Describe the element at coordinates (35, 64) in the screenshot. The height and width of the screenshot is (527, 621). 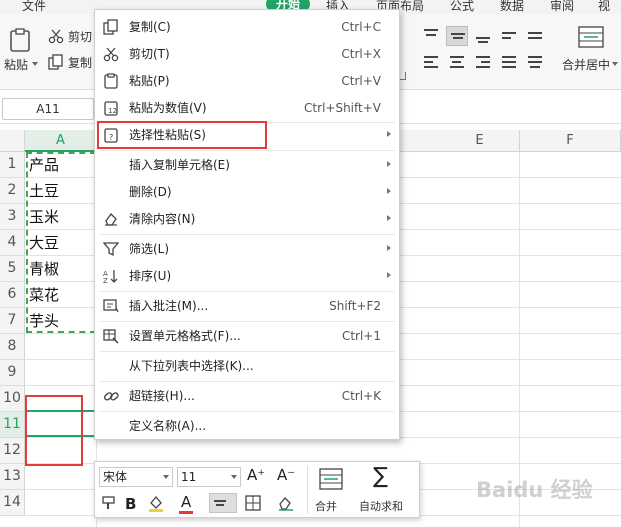
I see `paste-dropdown-arrow` at that location.